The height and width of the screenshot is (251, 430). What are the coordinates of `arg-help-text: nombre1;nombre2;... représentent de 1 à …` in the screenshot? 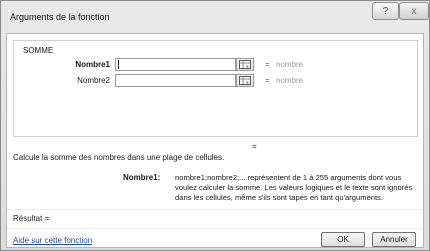 It's located at (299, 188).